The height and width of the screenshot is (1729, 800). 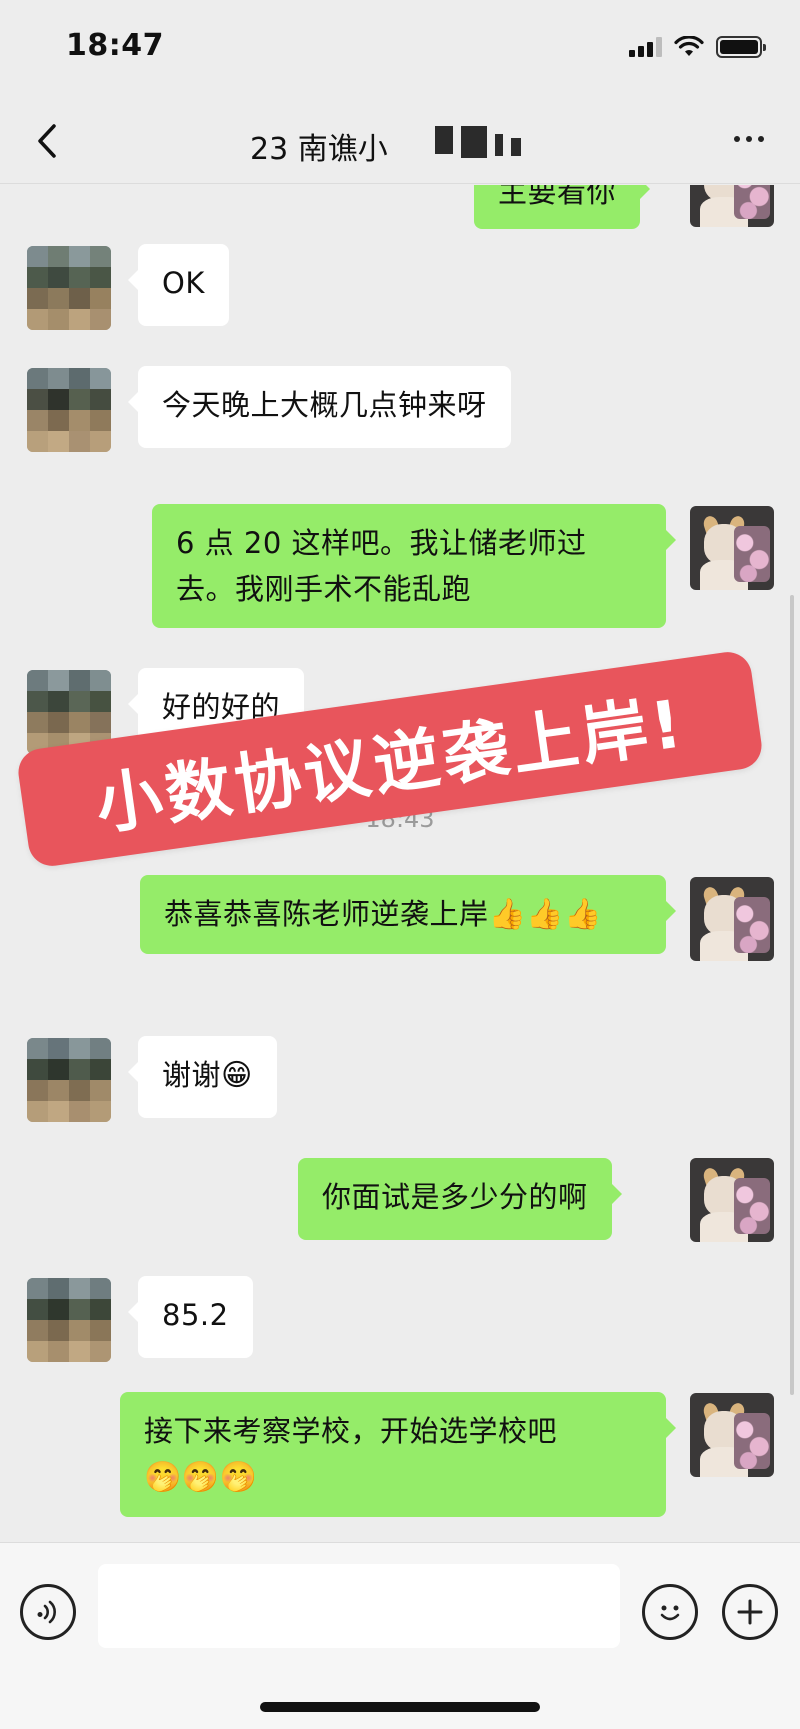 What do you see at coordinates (237, 1075) in the screenshot?
I see `grinning-face-icon: 😁` at bounding box center [237, 1075].